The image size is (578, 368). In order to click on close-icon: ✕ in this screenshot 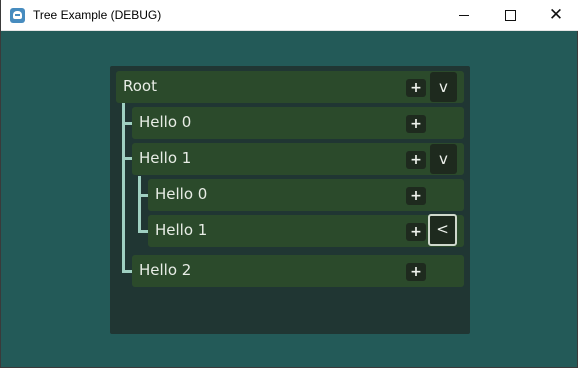, I will do `click(556, 15)`.